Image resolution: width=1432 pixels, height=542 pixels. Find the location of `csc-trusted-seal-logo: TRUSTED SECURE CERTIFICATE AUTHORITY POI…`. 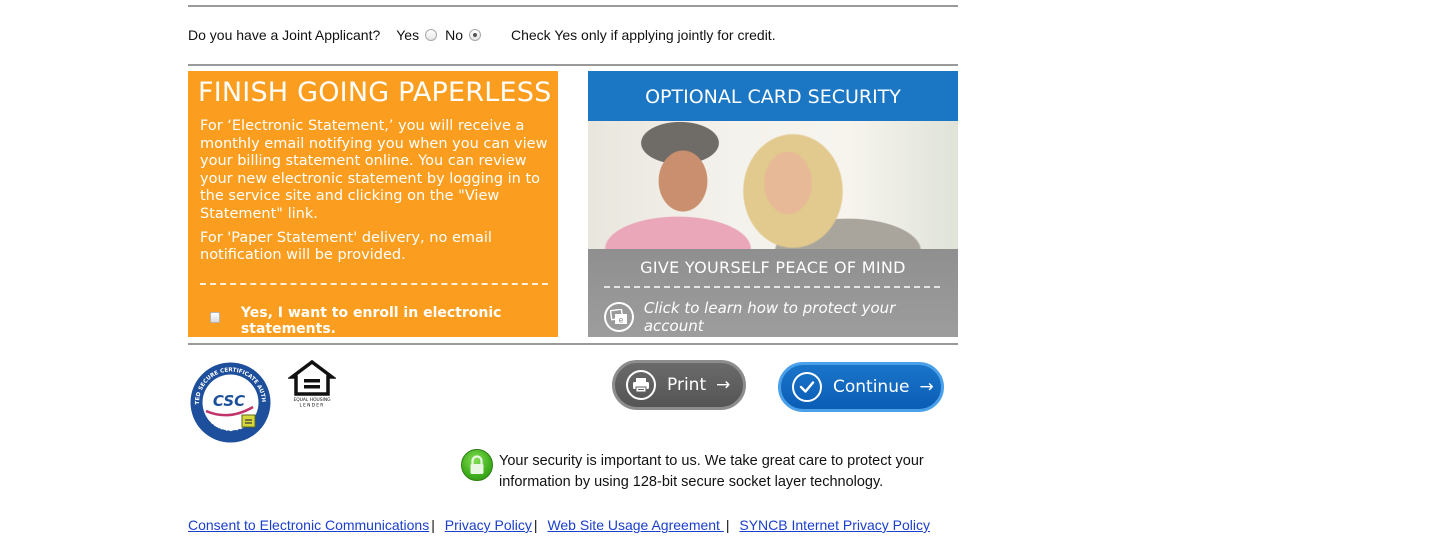

csc-trusted-seal-logo: TRUSTED SECURE CERTIFICATE AUTHORITY POI… is located at coordinates (229, 400).